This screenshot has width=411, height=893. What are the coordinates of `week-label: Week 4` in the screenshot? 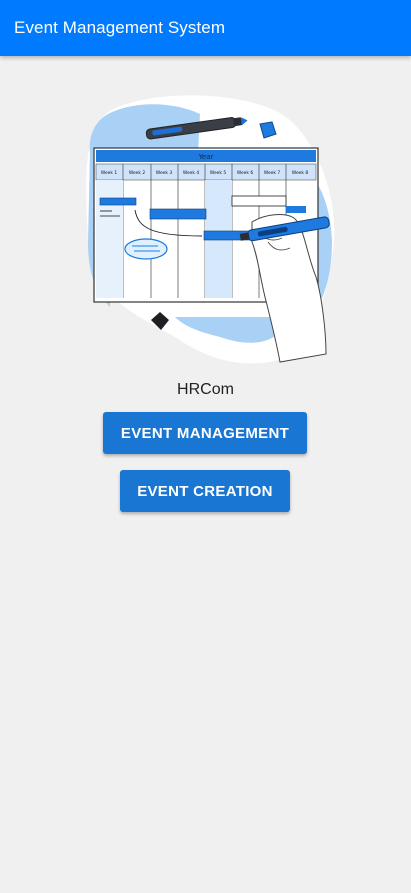 It's located at (191, 173).